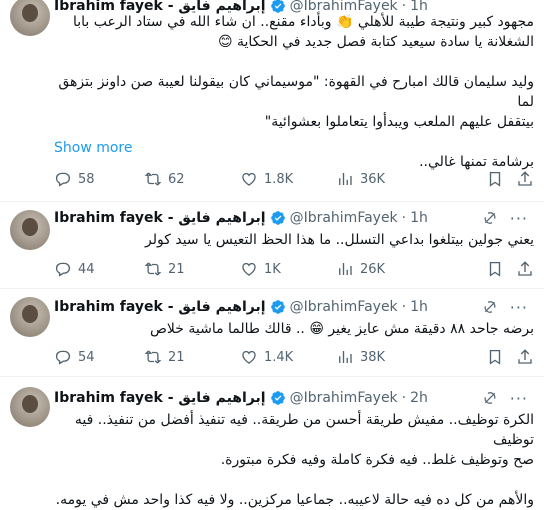 Image resolution: width=544 pixels, height=510 pixels. I want to click on like-button: 1.4K, so click(266, 357).